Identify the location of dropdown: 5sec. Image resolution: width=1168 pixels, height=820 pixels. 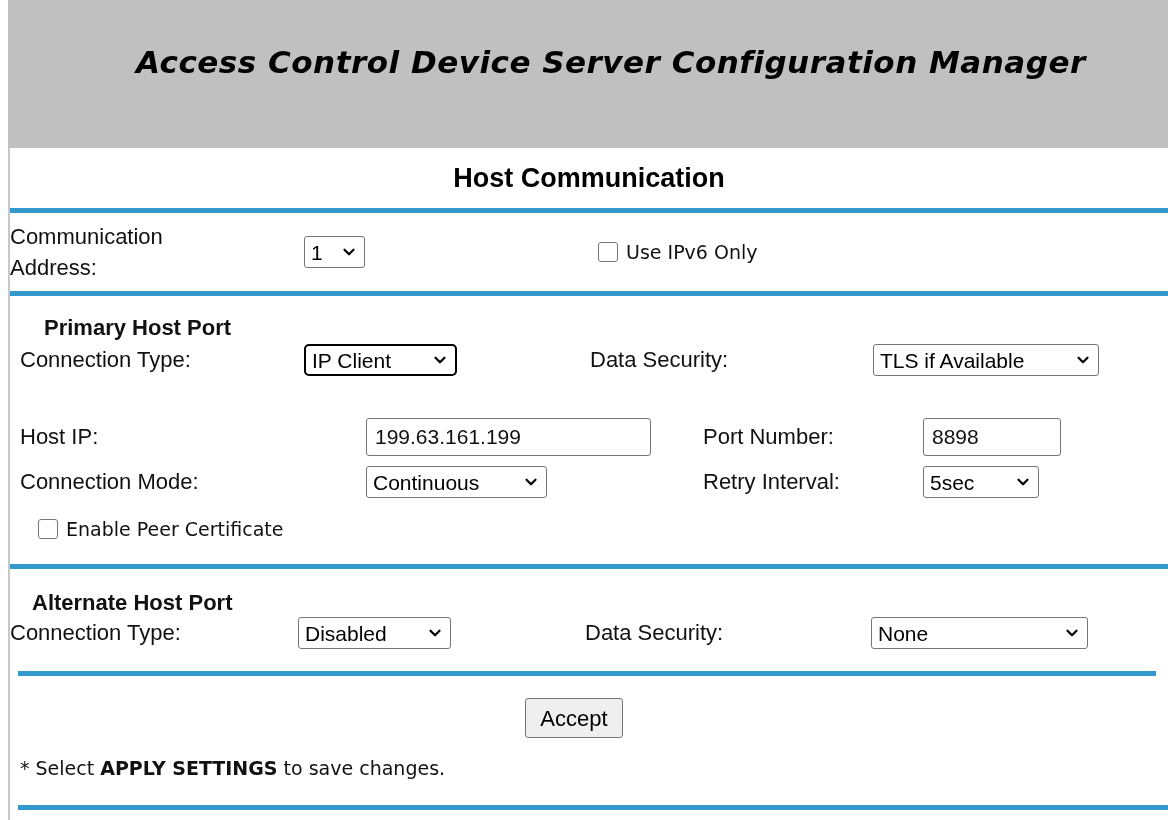
(981, 482).